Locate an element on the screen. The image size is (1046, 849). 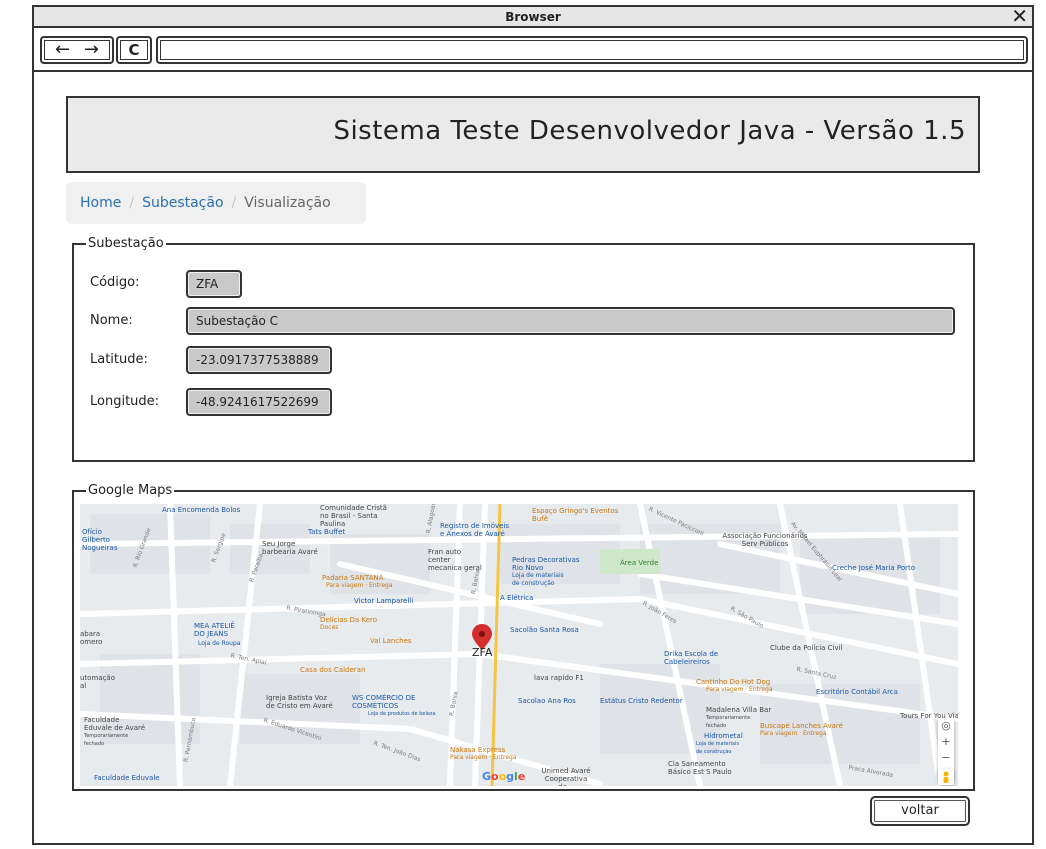
map-label-madalena-sub: Temporariamente fechado is located at coordinates (728, 722).